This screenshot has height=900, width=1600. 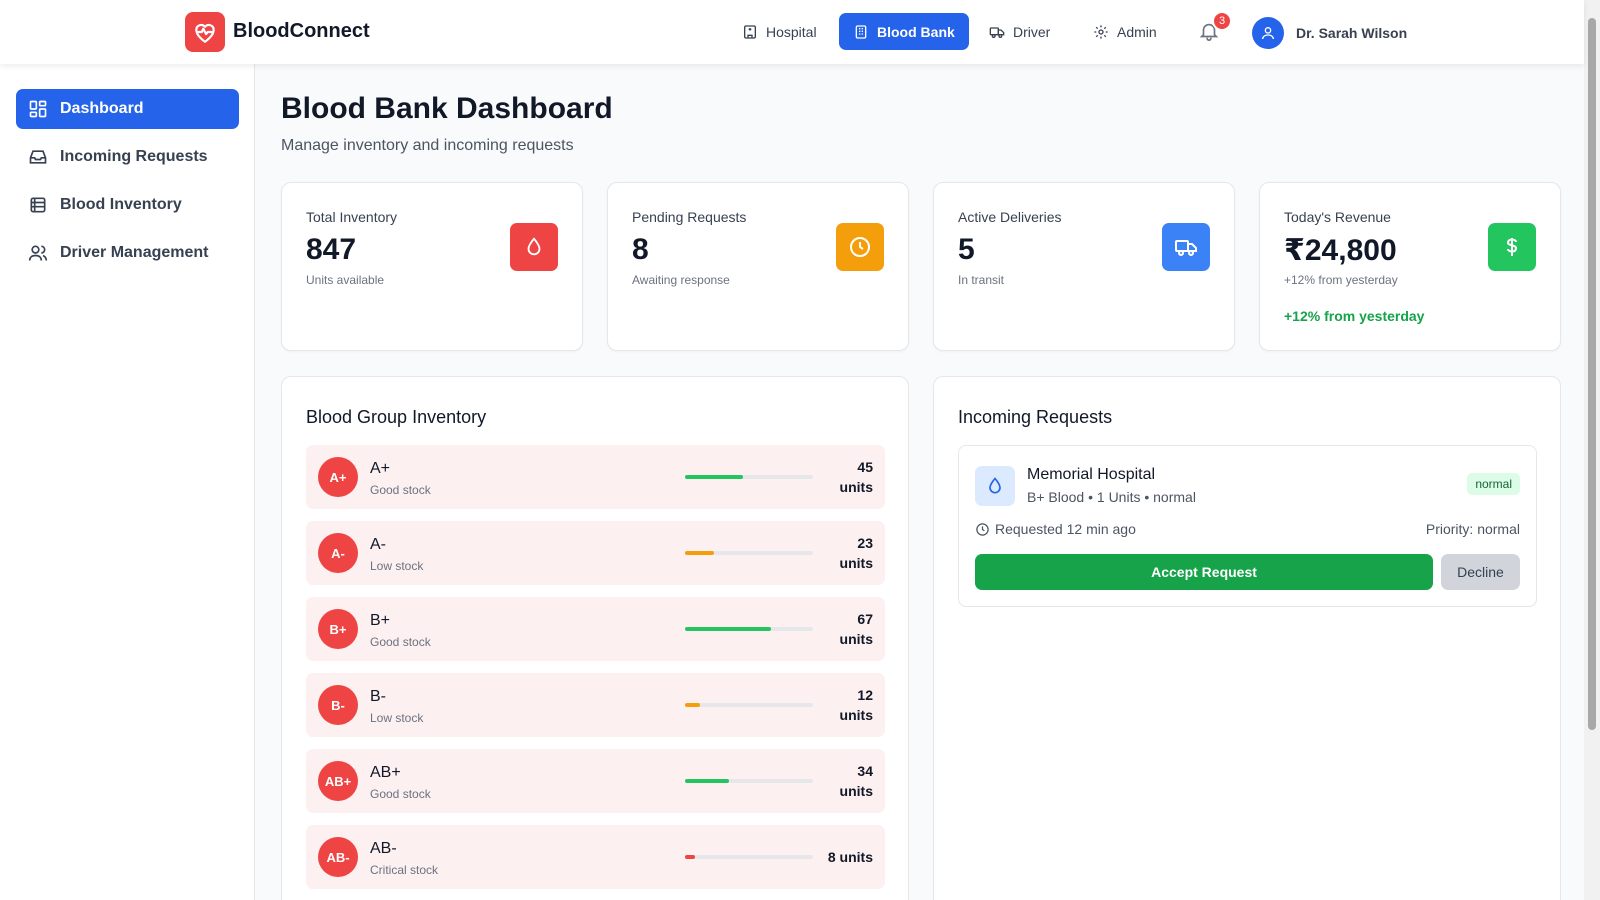 I want to click on sidebar-item-driver-management: Driver Management, so click(x=127, y=253).